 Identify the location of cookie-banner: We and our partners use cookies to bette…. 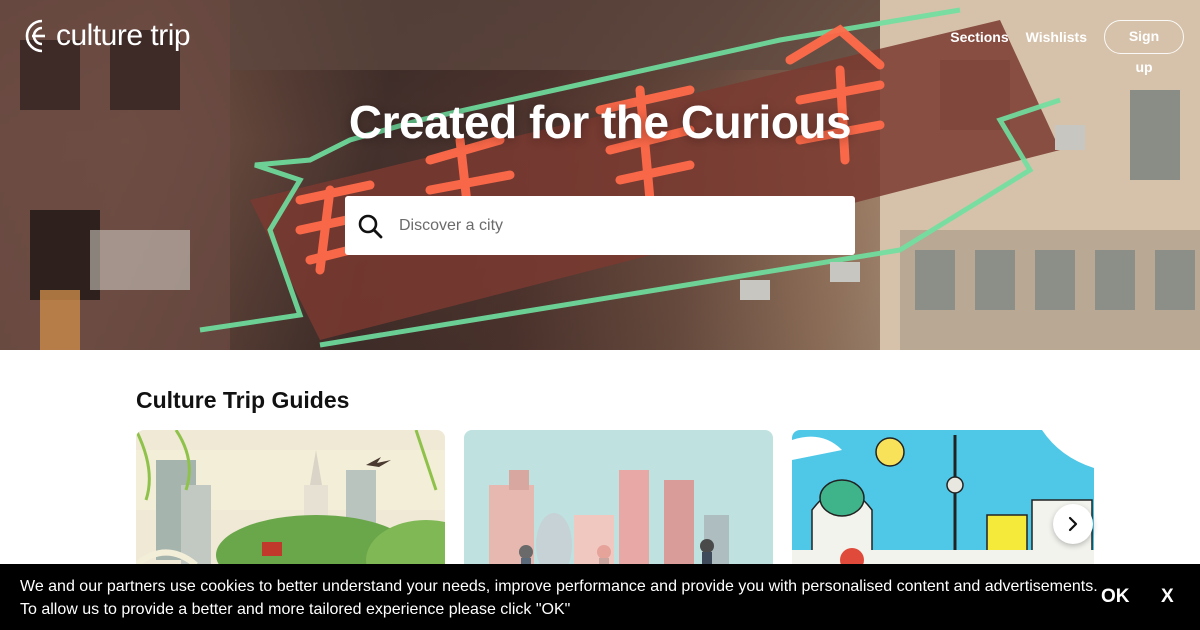
(600, 597).